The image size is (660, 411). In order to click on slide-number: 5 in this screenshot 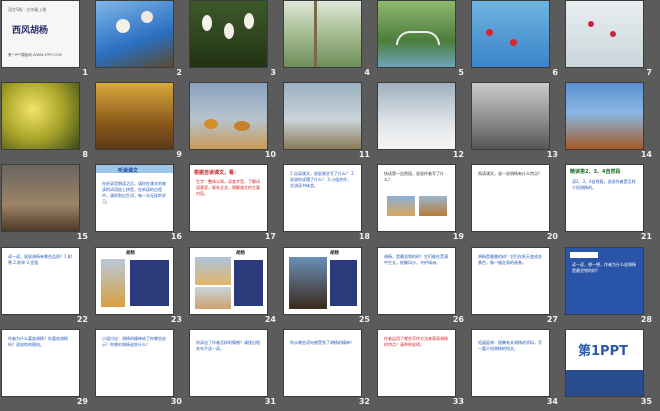, I will do `click(461, 72)`.